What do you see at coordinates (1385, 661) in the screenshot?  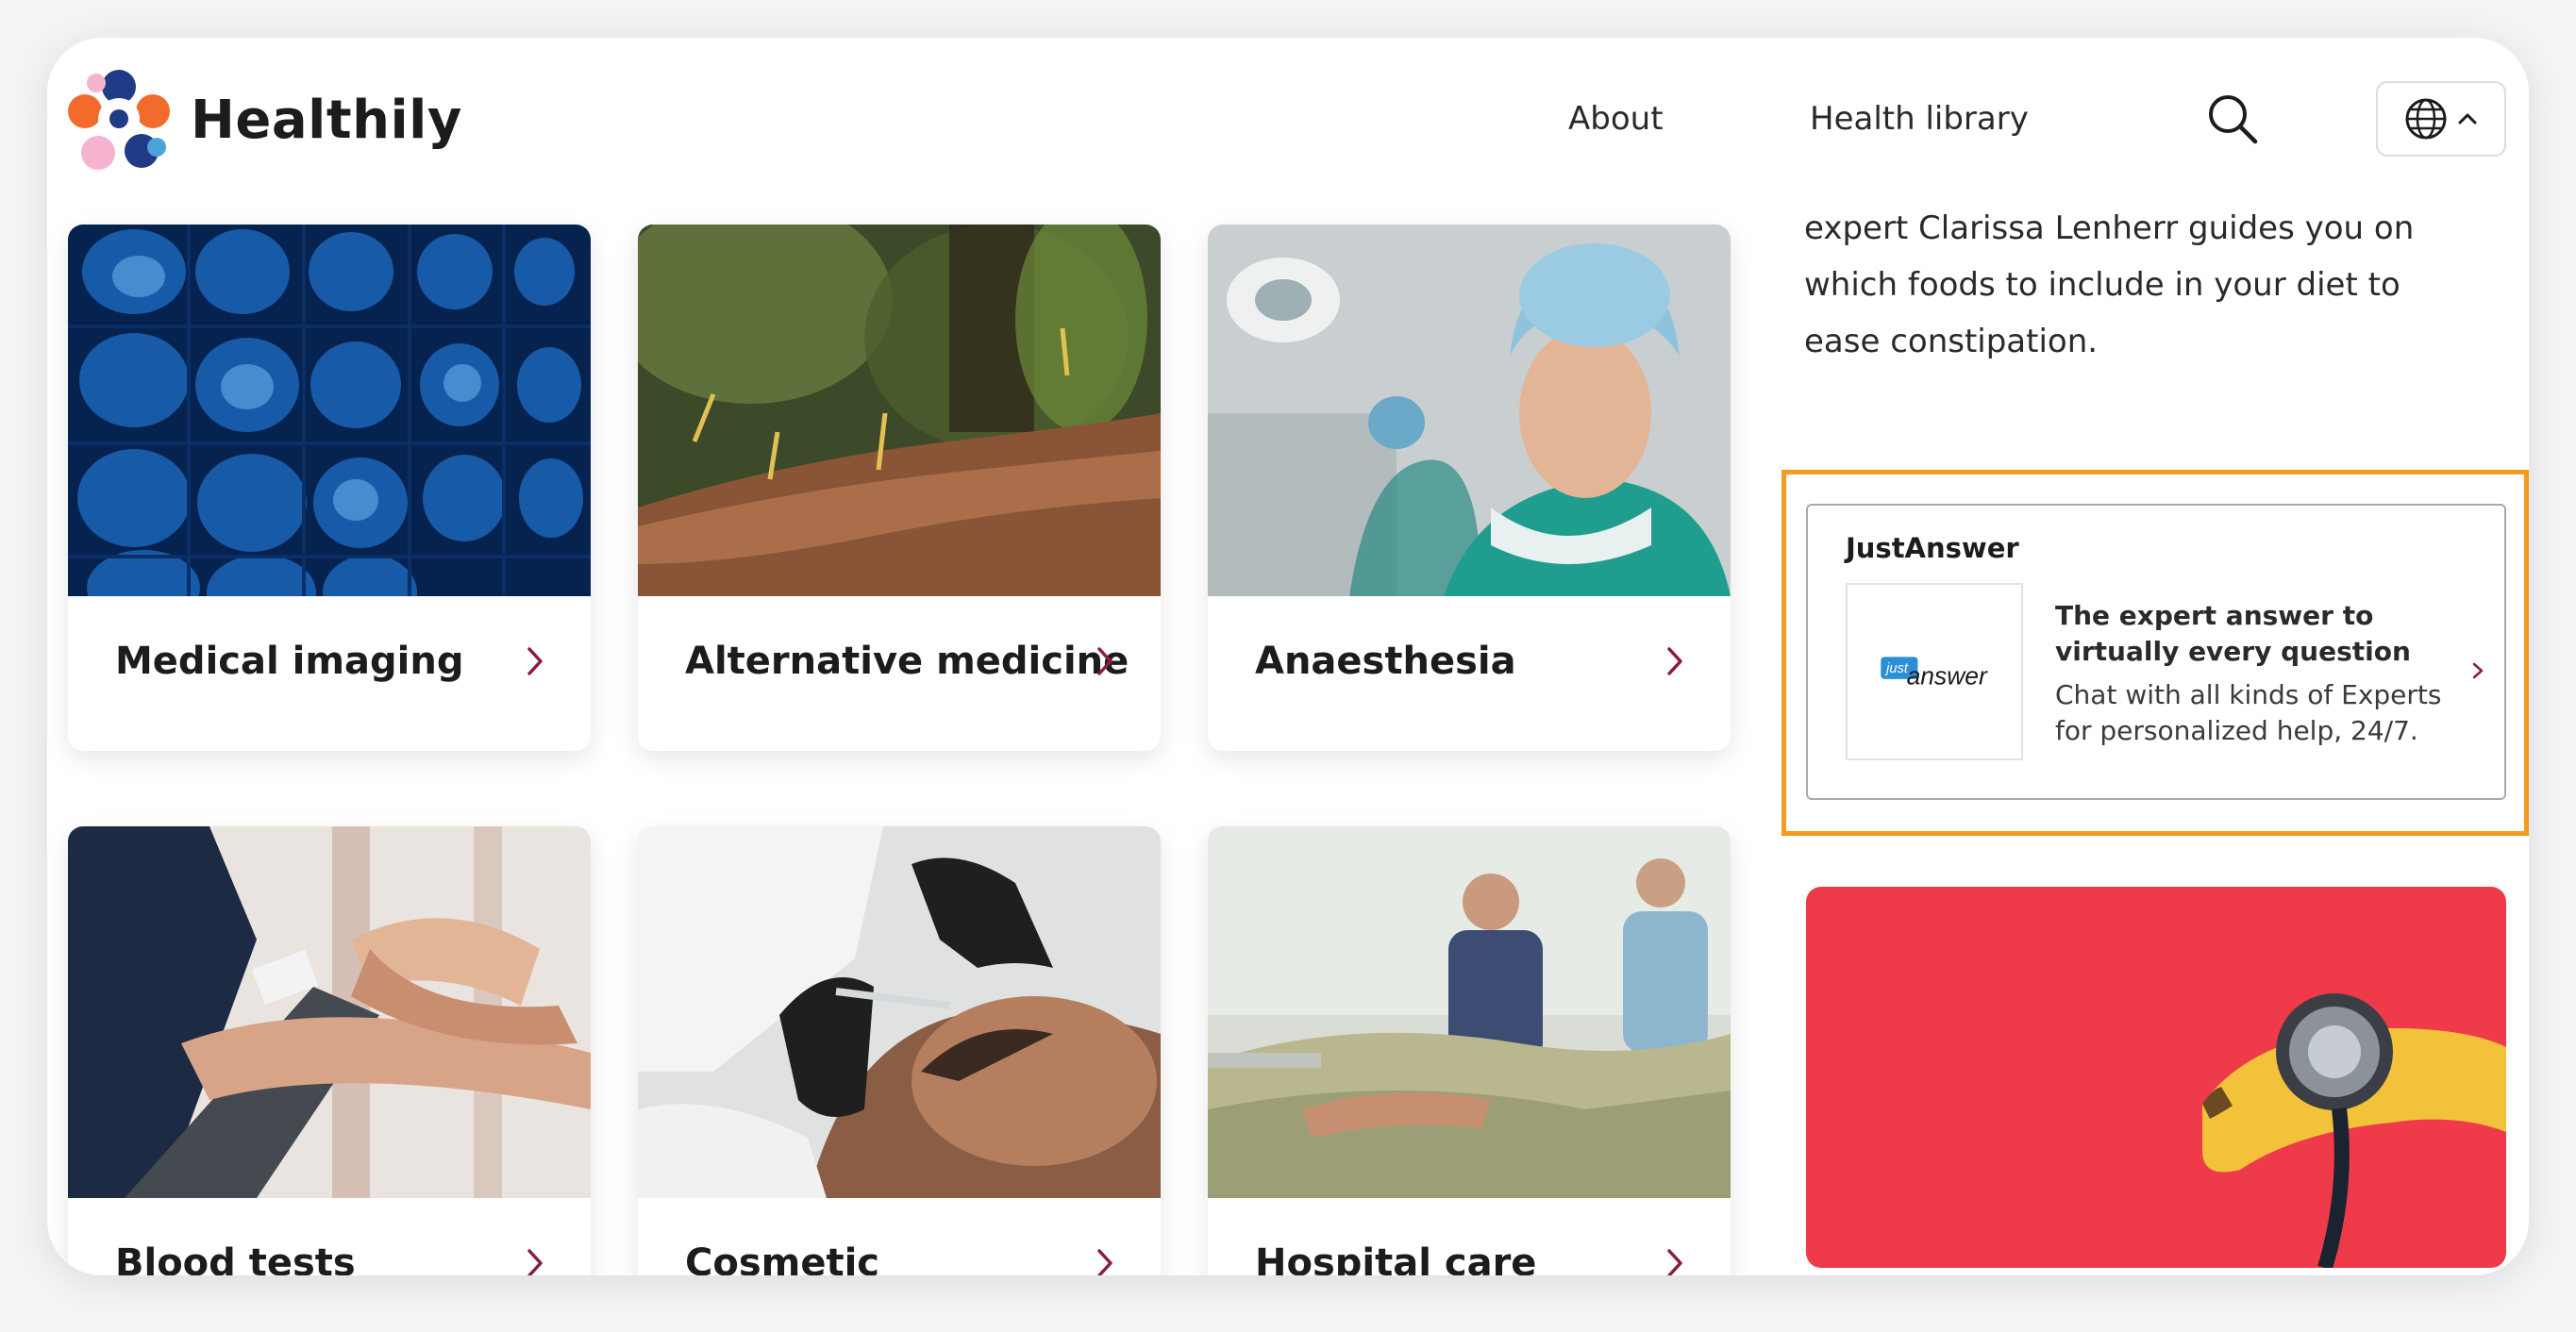 I see `card-label: Anaesthesia` at bounding box center [1385, 661].